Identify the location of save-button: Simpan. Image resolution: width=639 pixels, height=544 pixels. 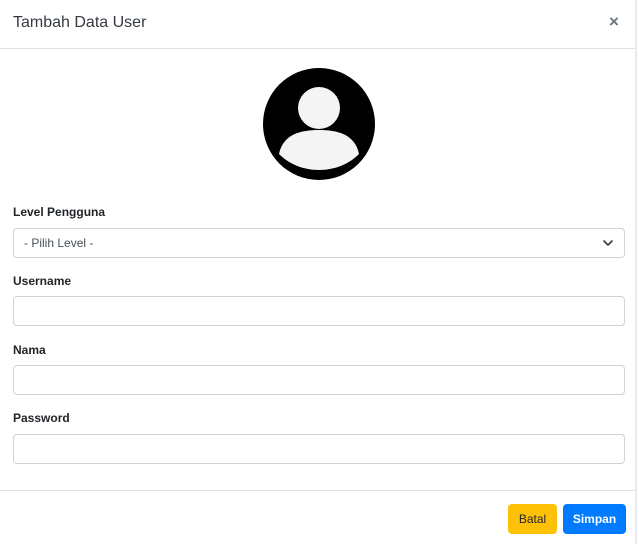
(594, 519).